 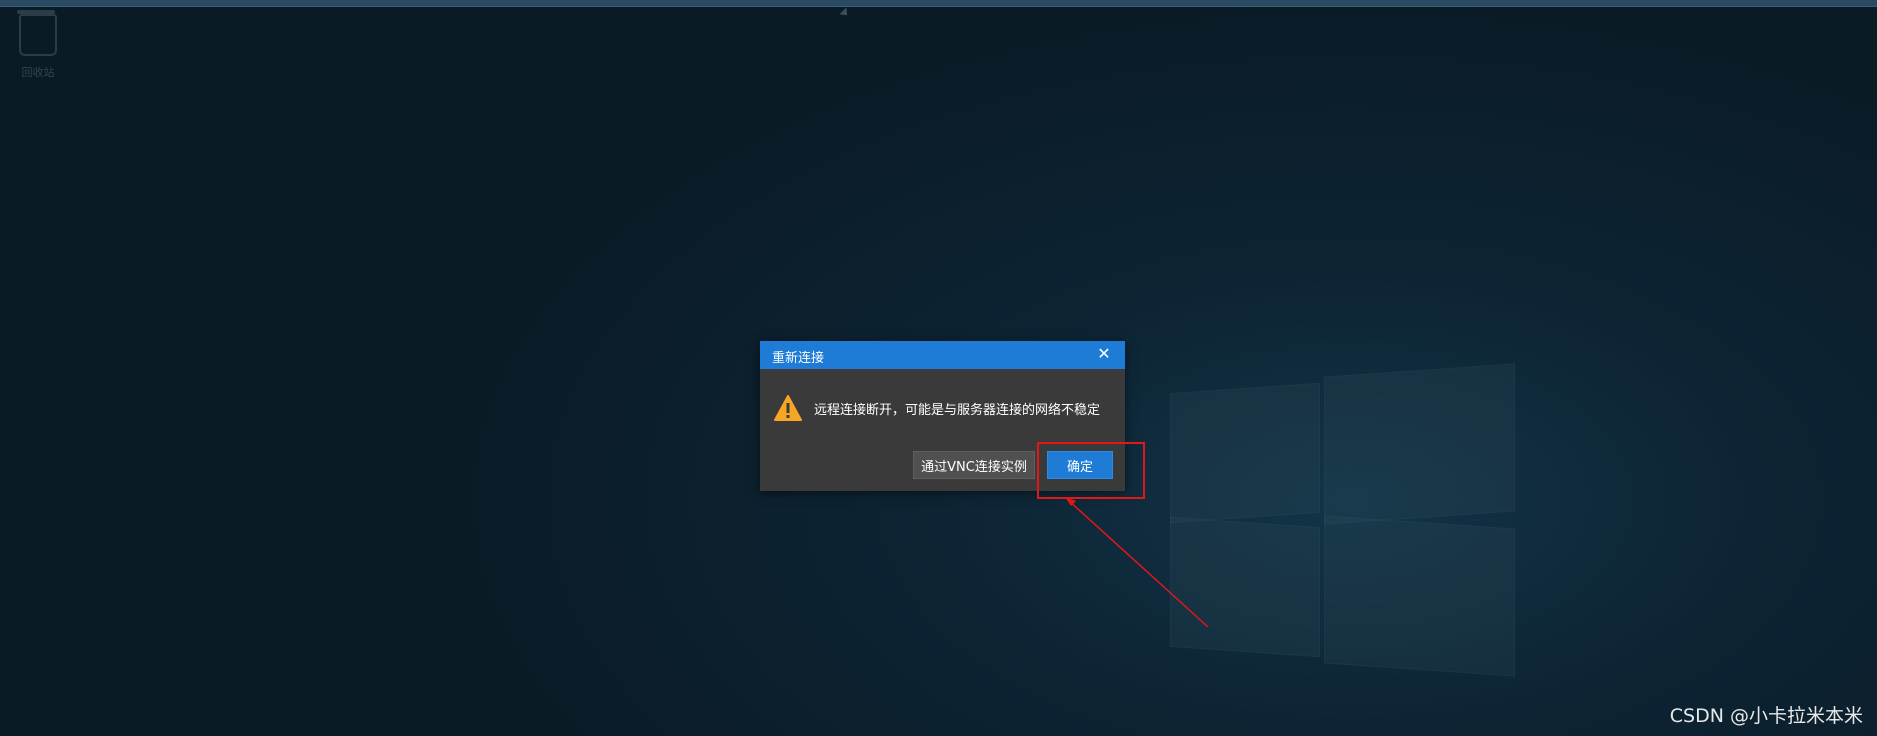 I want to click on warning-icon, so click(x=788, y=408).